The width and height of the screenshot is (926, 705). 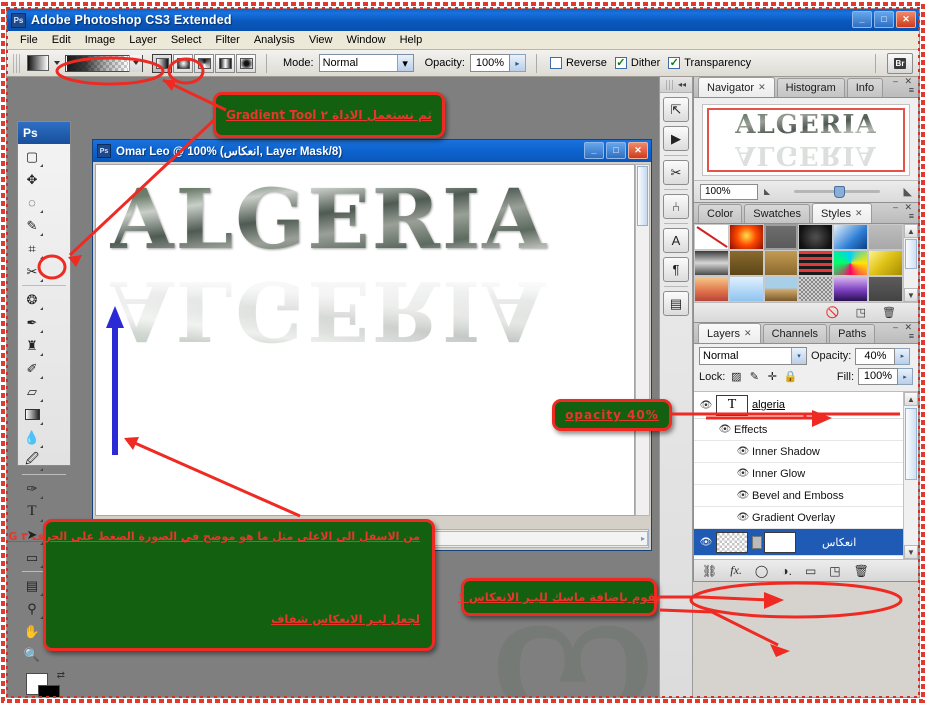 What do you see at coordinates (900, 63) in the screenshot?
I see `go-to-bridge-button: Br` at bounding box center [900, 63].